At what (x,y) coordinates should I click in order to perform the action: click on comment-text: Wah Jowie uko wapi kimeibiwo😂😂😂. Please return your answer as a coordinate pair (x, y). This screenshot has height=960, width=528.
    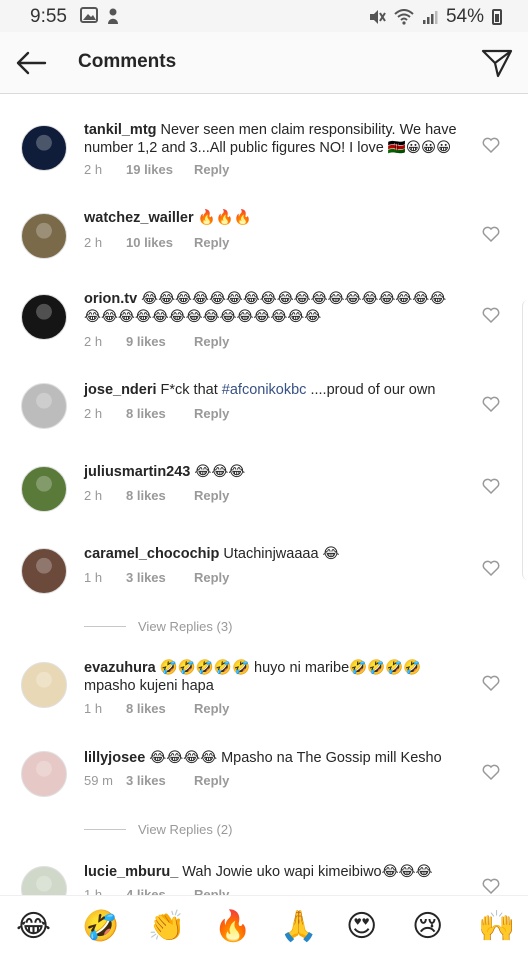
    Looking at the image, I should click on (307, 872).